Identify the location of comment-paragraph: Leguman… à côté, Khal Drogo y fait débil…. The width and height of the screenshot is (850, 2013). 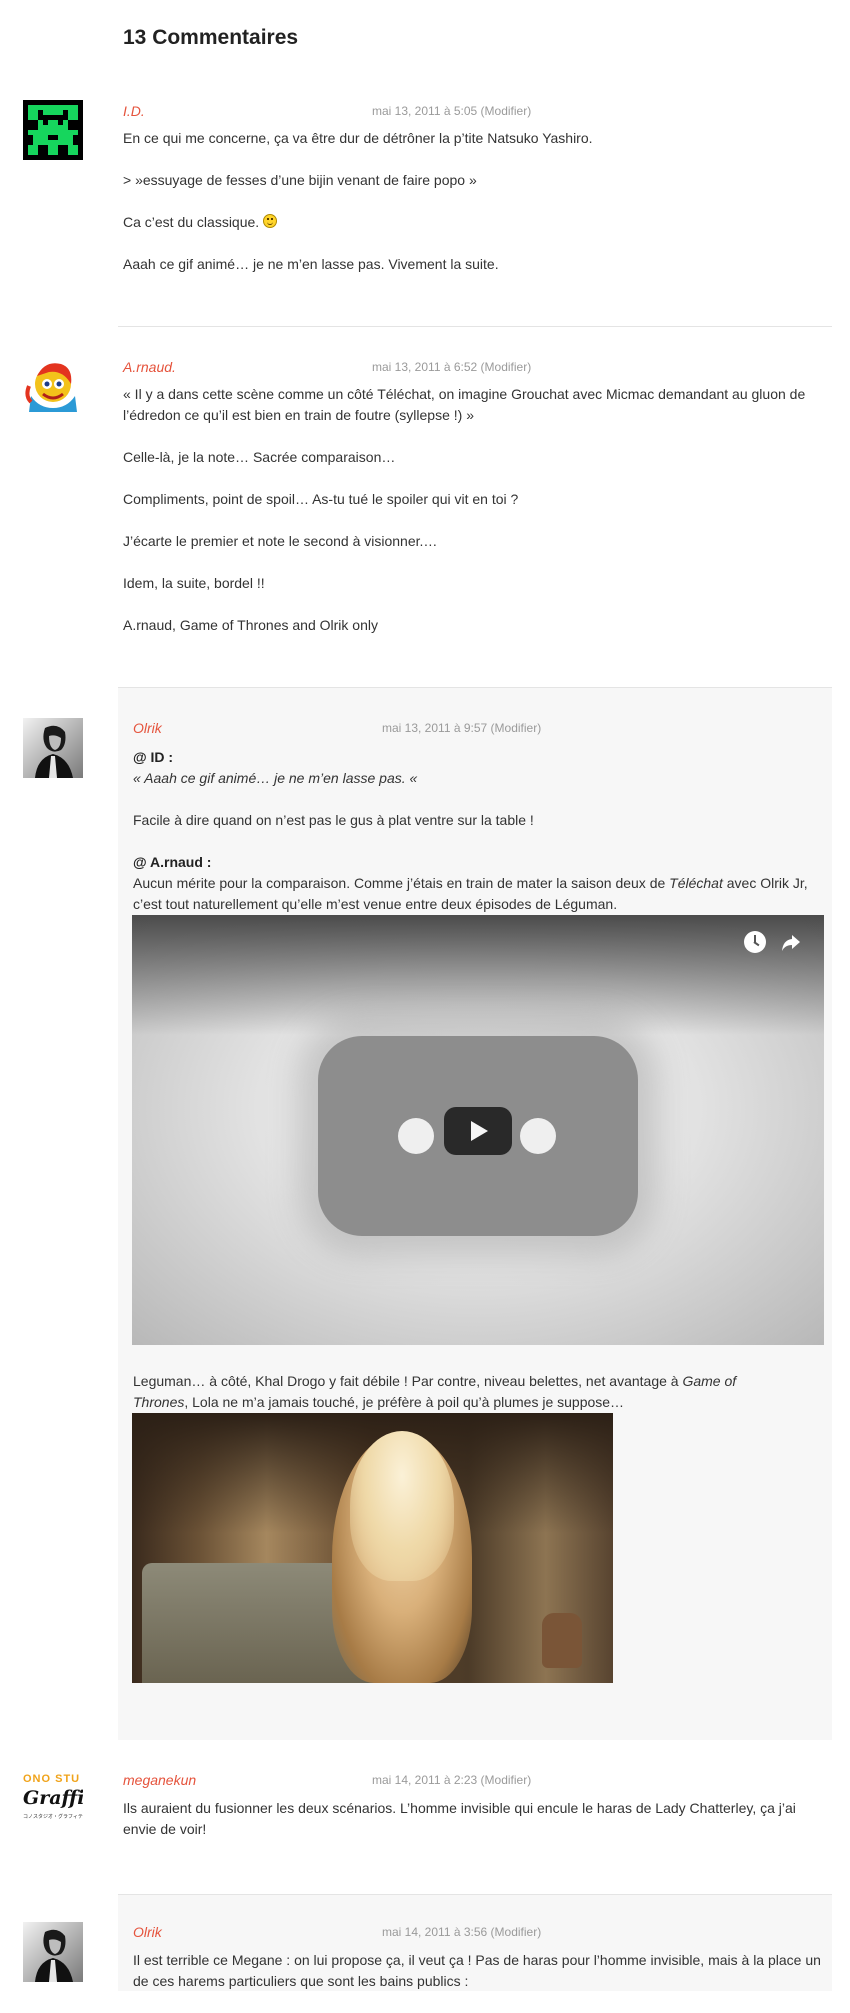
(435, 1391).